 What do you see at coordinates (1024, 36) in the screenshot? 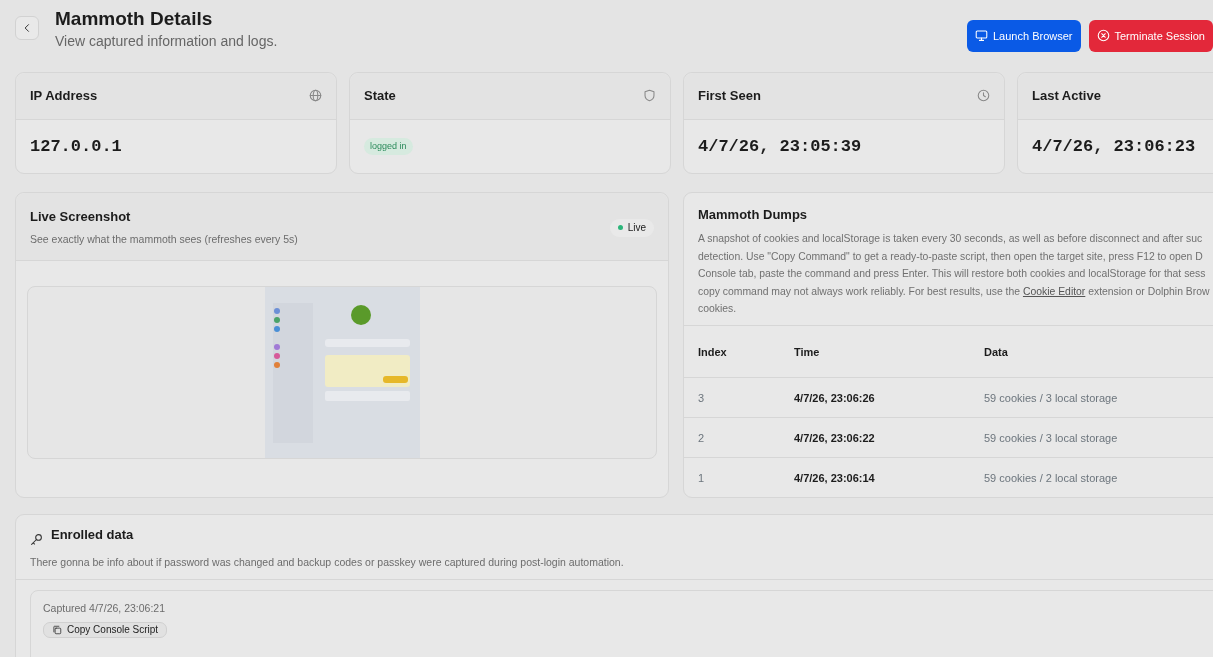
I see `launch-button: Launch Browser` at bounding box center [1024, 36].